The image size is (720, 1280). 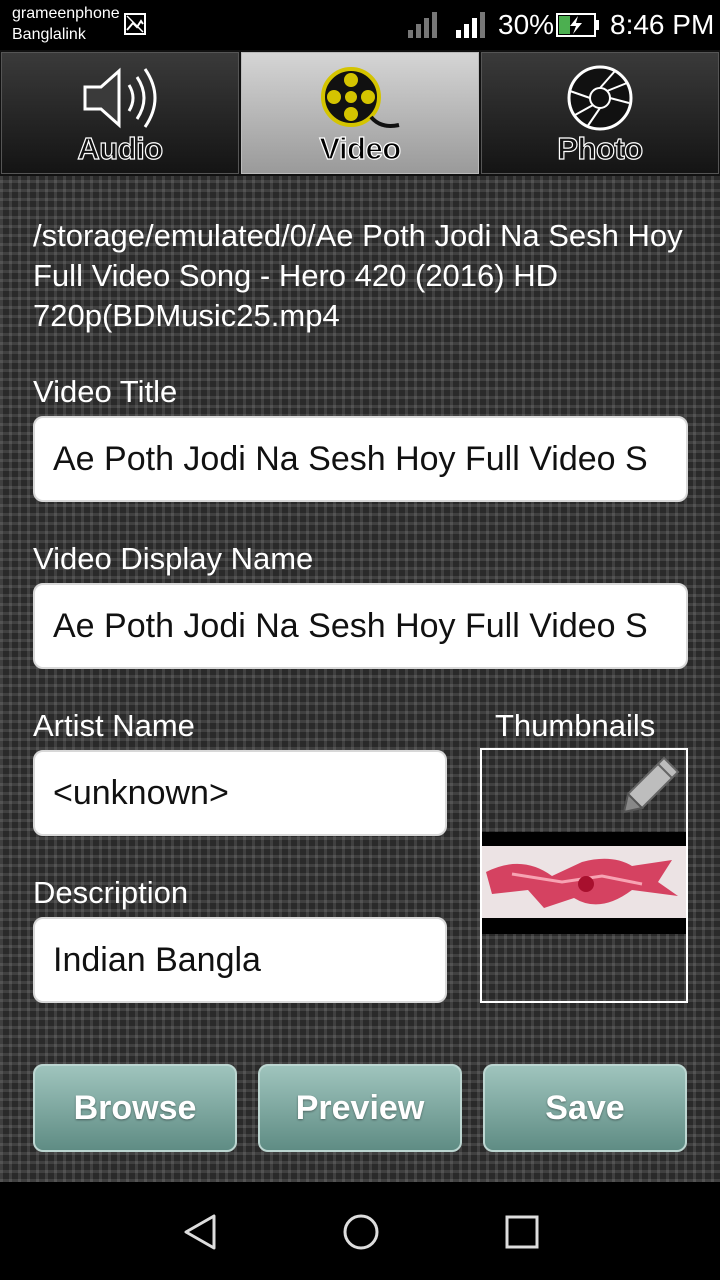 I want to click on battery-charging-icon, so click(x=577, y=25).